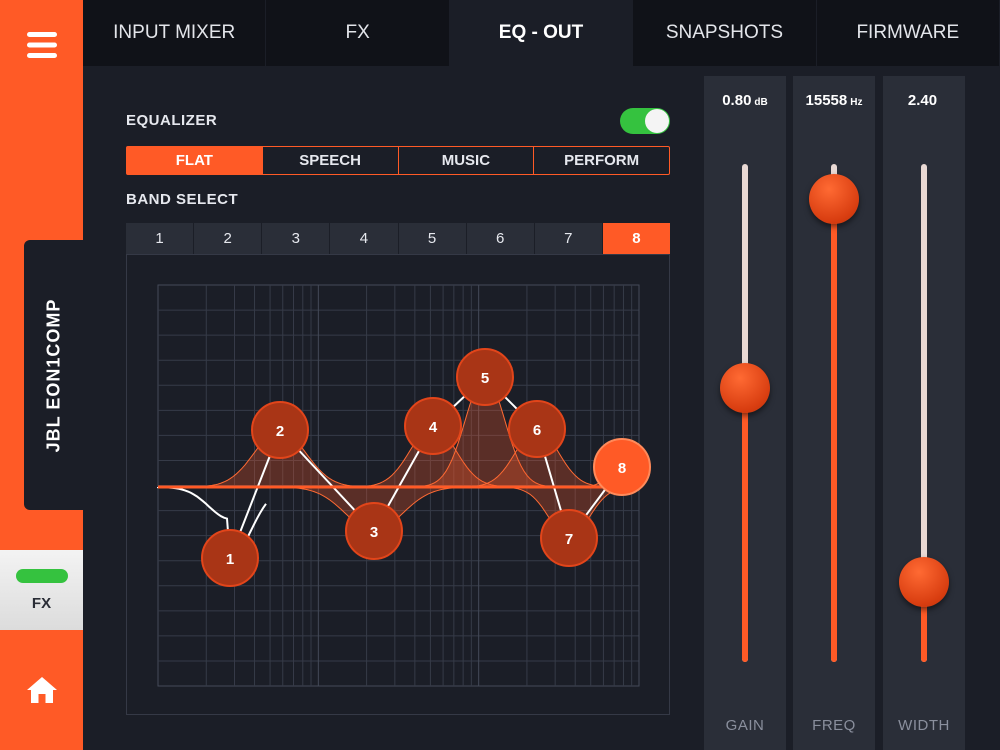 This screenshot has width=1000, height=750. I want to click on band-4-button: 4, so click(364, 238).